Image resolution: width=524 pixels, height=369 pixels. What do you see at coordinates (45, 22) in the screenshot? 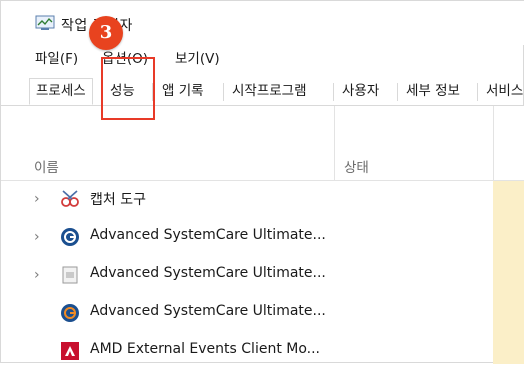
I see `task-manager-icon` at bounding box center [45, 22].